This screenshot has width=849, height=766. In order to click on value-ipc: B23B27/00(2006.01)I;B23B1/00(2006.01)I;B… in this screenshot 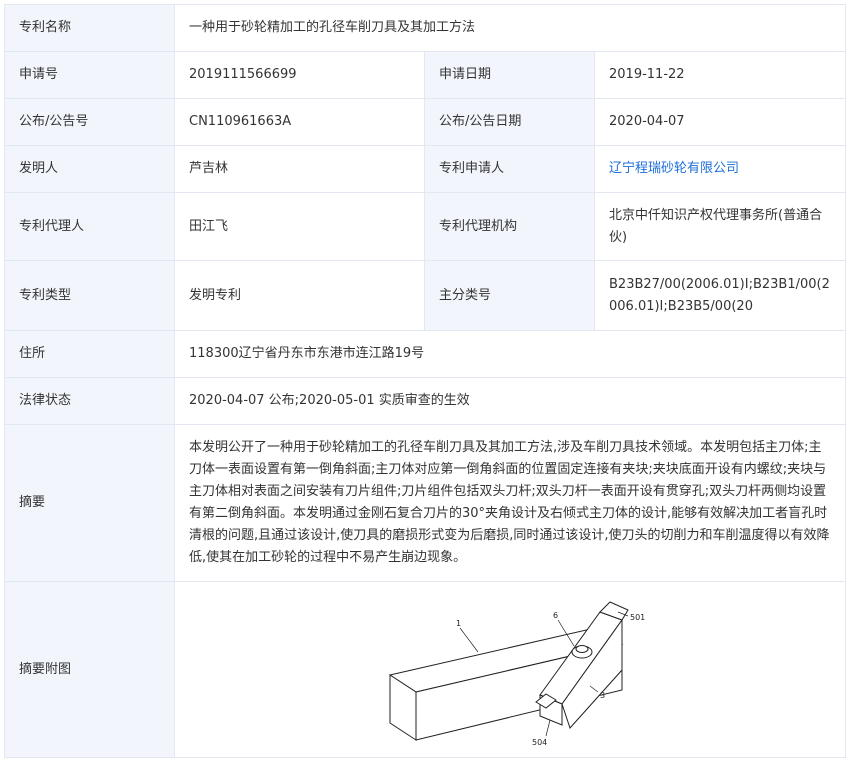, I will do `click(720, 295)`.